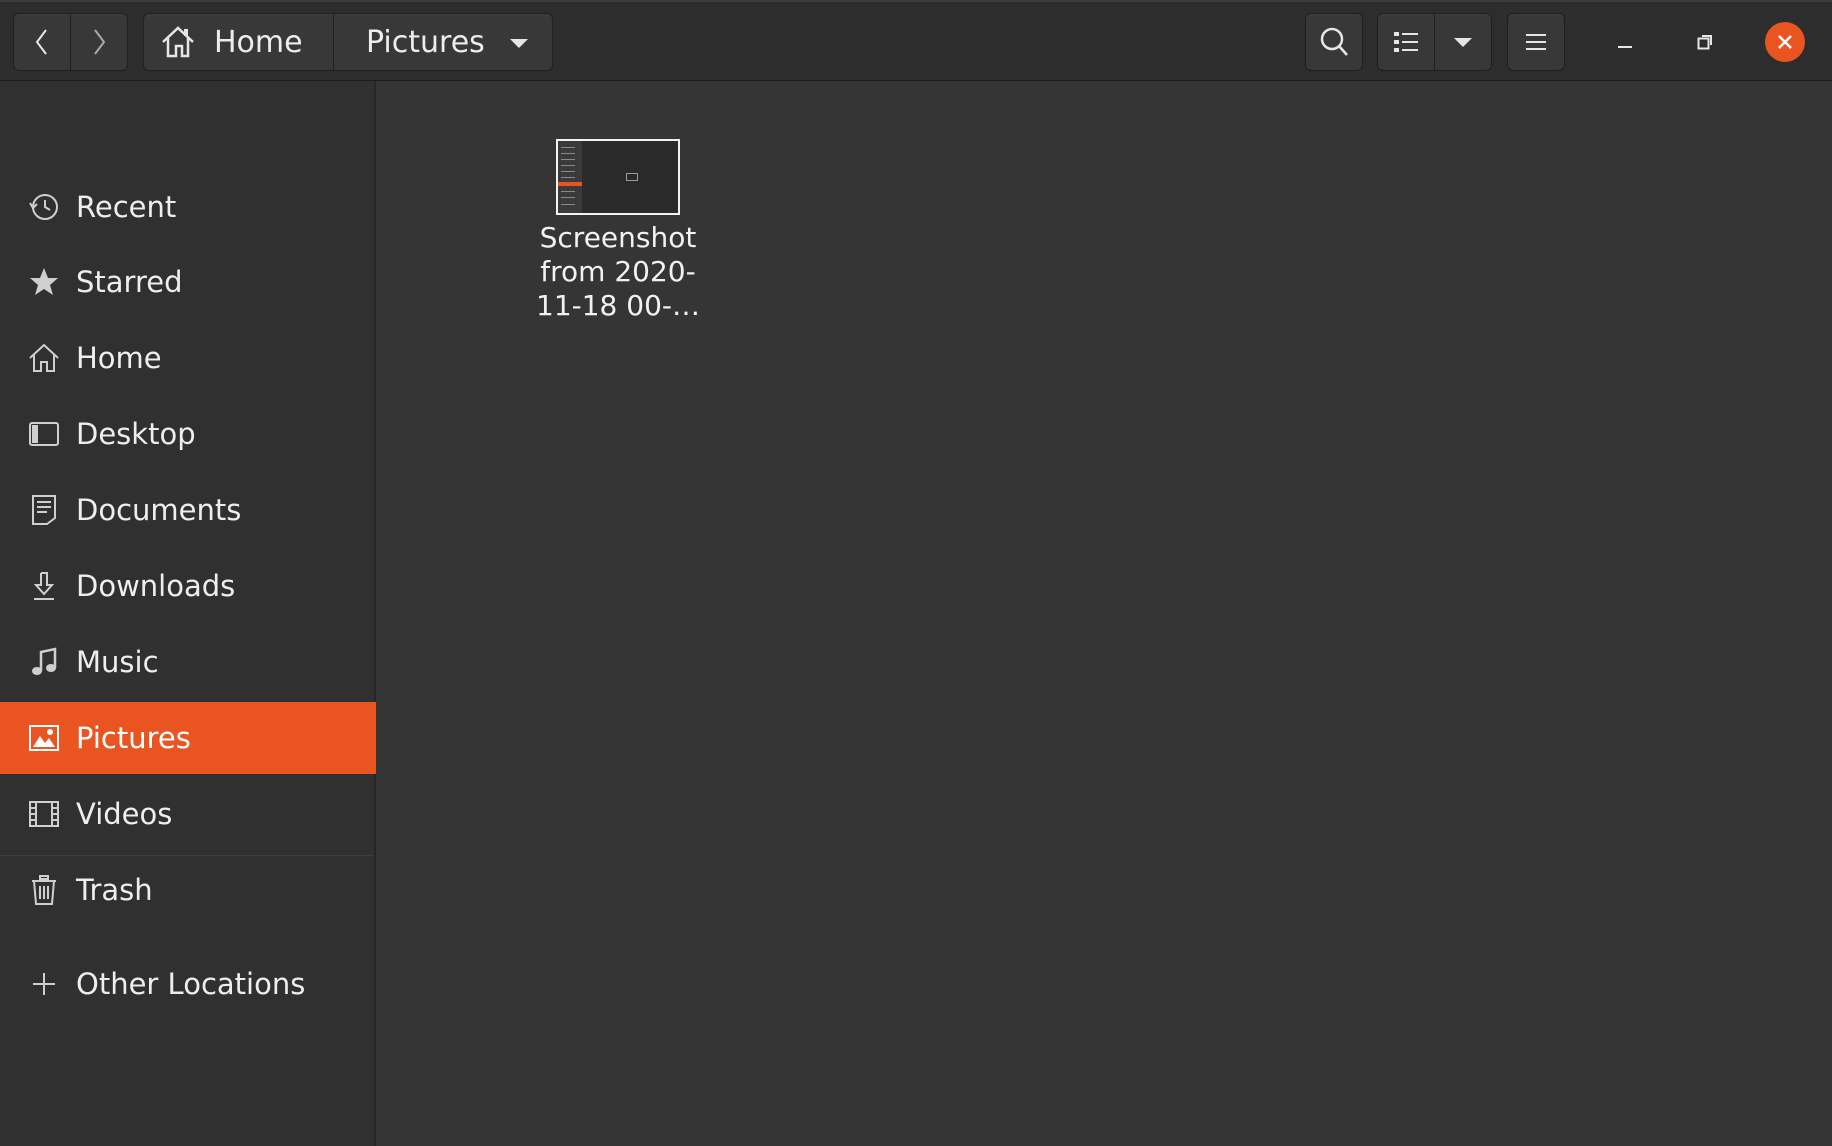 This screenshot has width=1832, height=1146. What do you see at coordinates (425, 42) in the screenshot?
I see `breadcrumb-current-label: Pictures` at bounding box center [425, 42].